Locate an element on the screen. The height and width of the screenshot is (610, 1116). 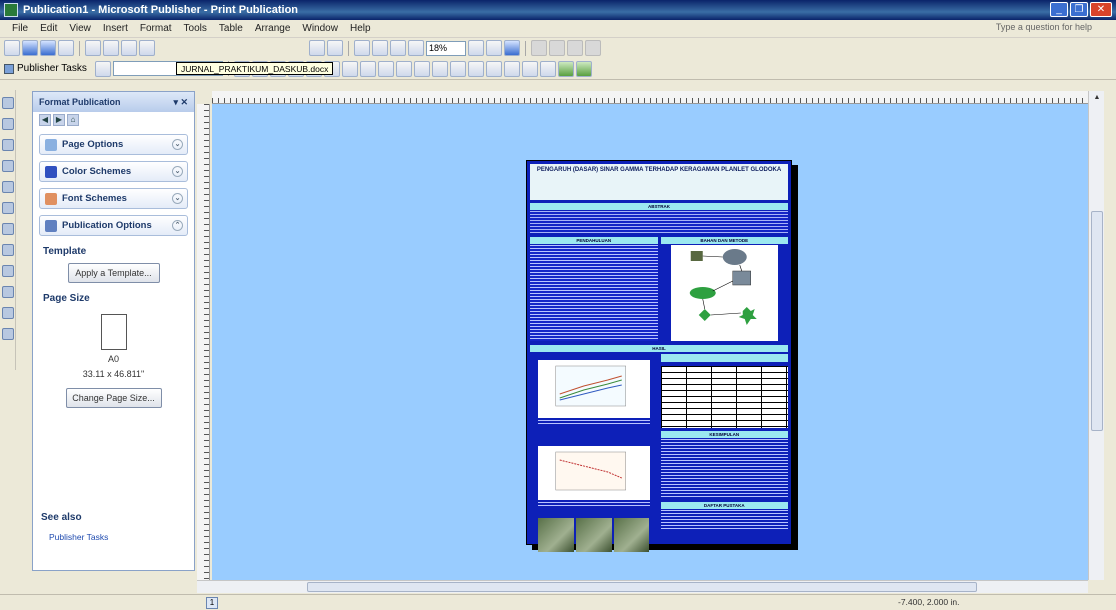
wordart-icon is located at coordinates (7, 166).